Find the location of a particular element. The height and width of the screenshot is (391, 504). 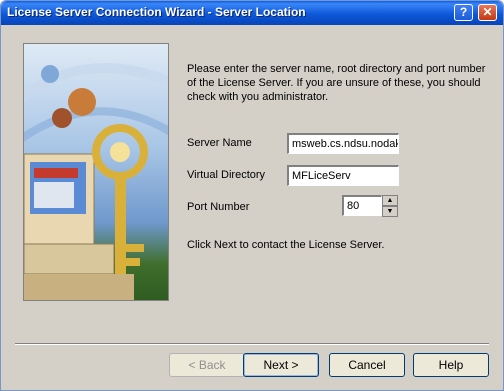

help-title-button: ? is located at coordinates (463, 12).